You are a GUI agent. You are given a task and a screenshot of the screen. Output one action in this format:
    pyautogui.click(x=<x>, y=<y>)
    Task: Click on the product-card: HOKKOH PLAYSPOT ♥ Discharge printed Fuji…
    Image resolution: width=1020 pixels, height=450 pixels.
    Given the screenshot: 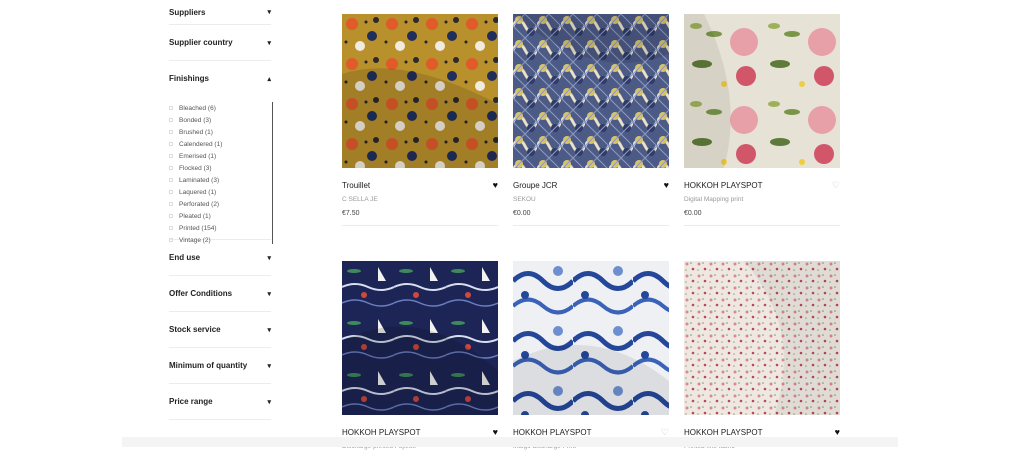 What is the action you would take?
    pyautogui.click(x=420, y=355)
    